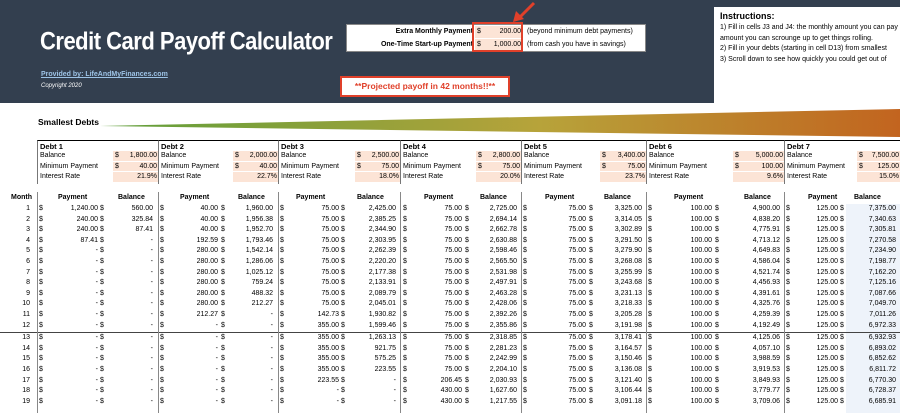 Image resolution: width=900 pixels, height=413 pixels. Describe the element at coordinates (506, 155) in the screenshot. I see `debt-balance-value: 2,800.00` at that location.